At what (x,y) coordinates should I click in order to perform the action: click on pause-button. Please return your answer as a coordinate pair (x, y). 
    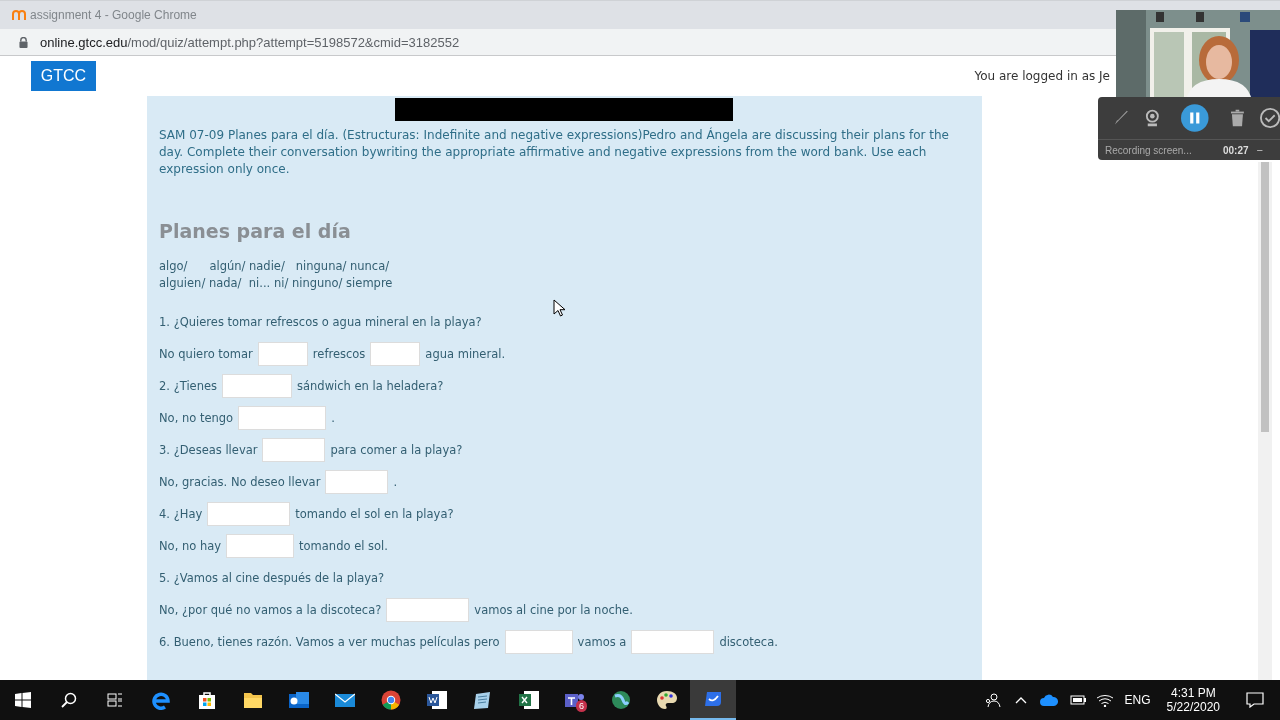
    Looking at the image, I should click on (1195, 118).